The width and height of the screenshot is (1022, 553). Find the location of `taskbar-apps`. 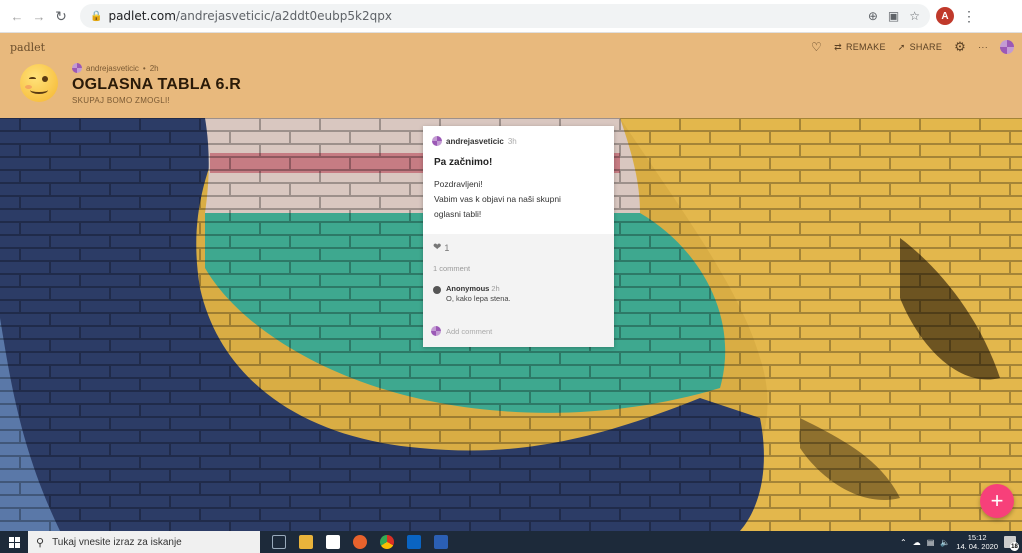

taskbar-apps is located at coordinates (360, 542).